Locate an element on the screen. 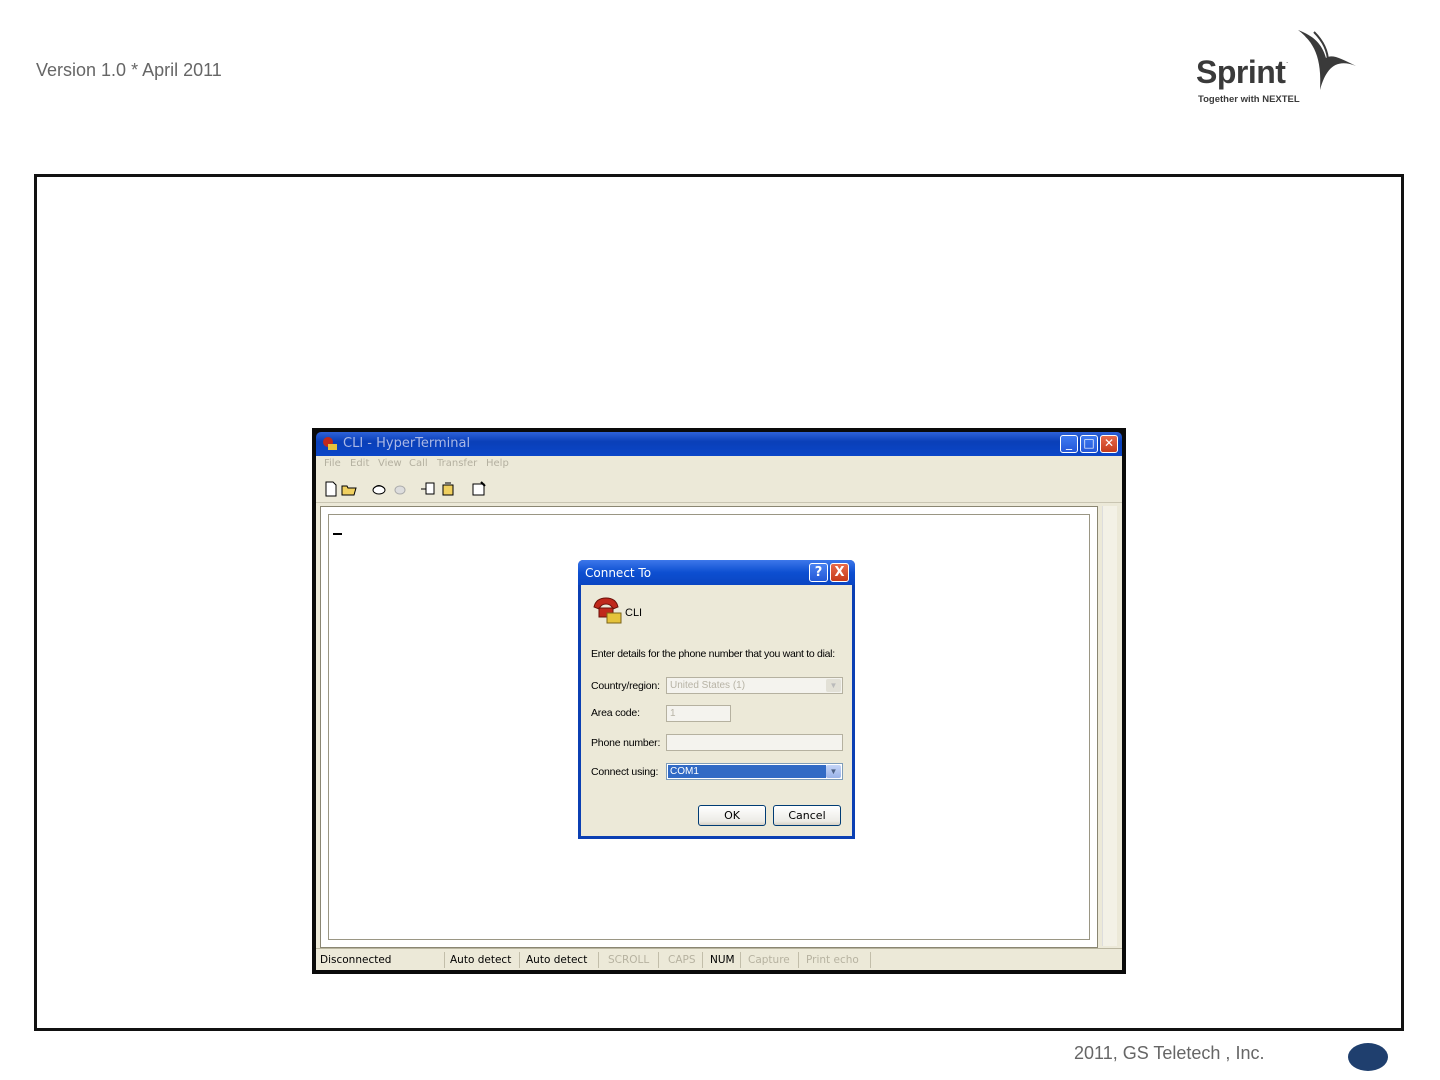  area-code-label: Area code: is located at coordinates (615, 713).